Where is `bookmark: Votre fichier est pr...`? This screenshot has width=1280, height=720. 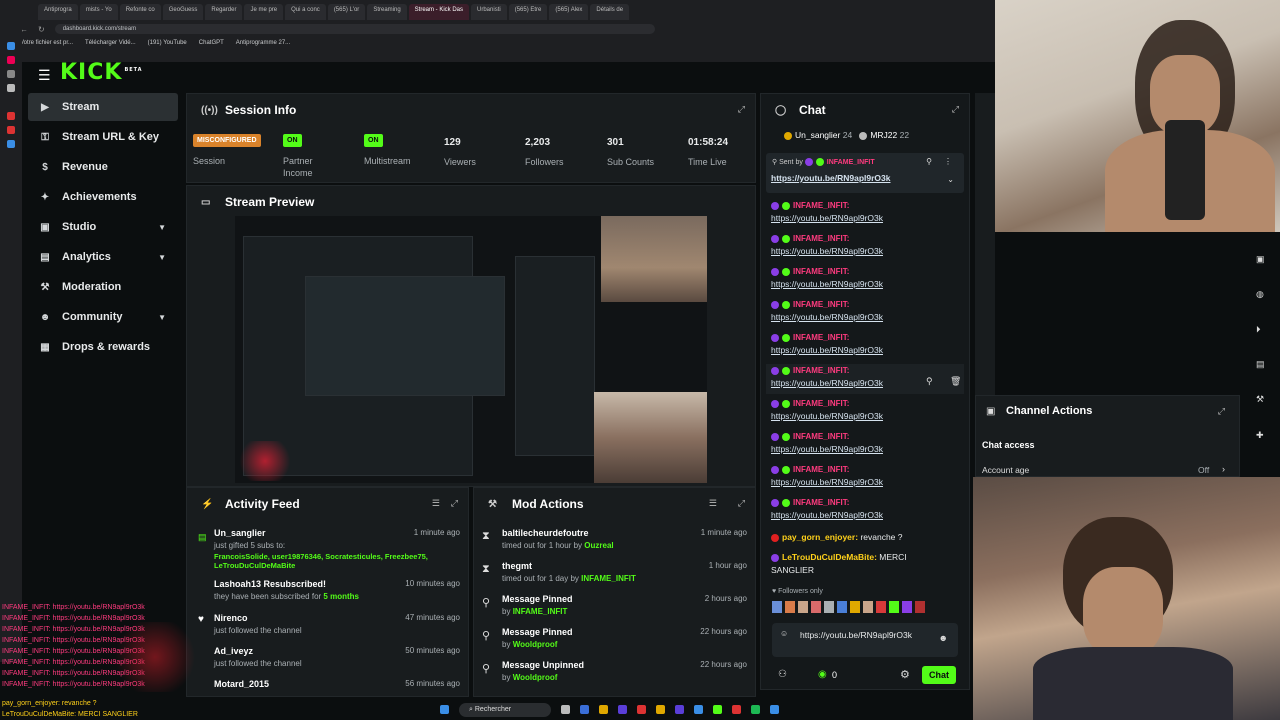 bookmark: Votre fichier est pr... is located at coordinates (46, 43).